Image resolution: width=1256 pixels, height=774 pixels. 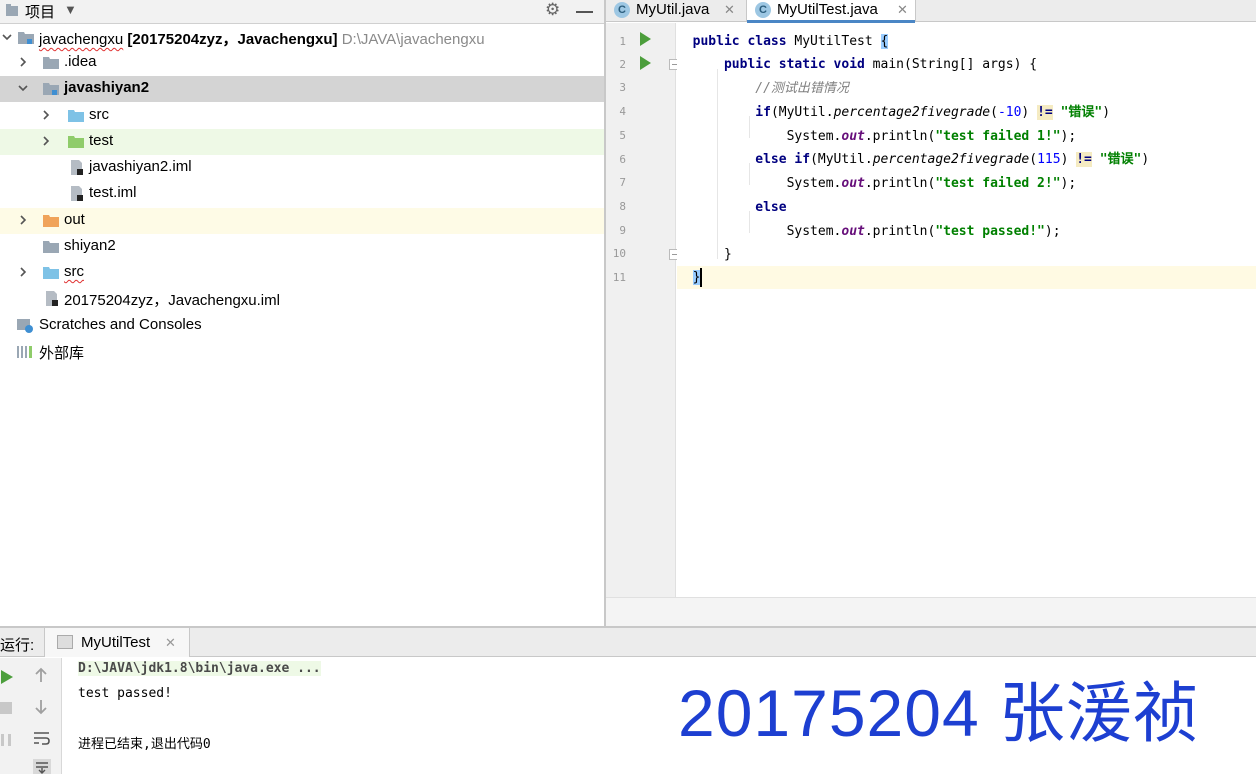 What do you see at coordinates (302, 142) in the screenshot?
I see `tree-item-test: test` at bounding box center [302, 142].